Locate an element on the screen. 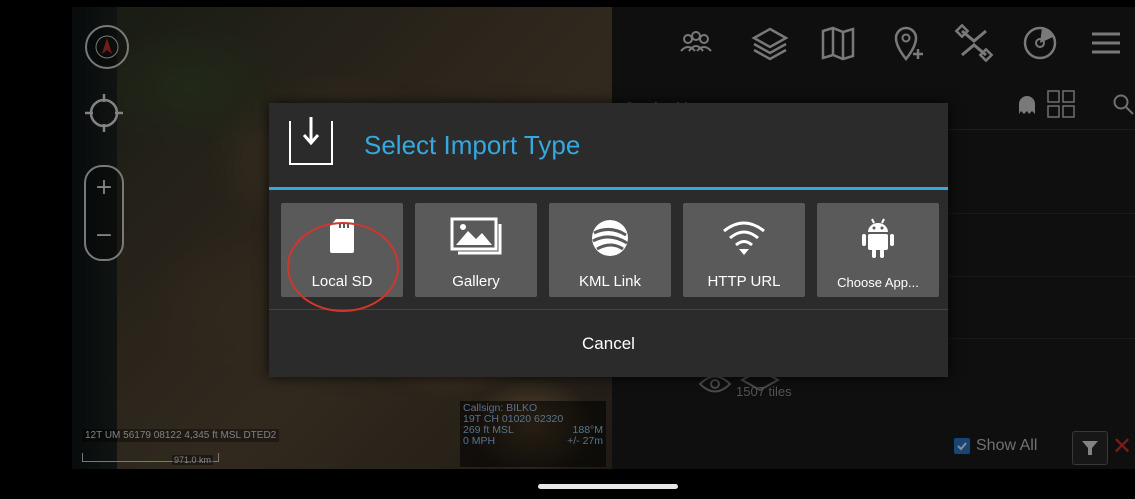  dialog-title-divider is located at coordinates (608, 188).